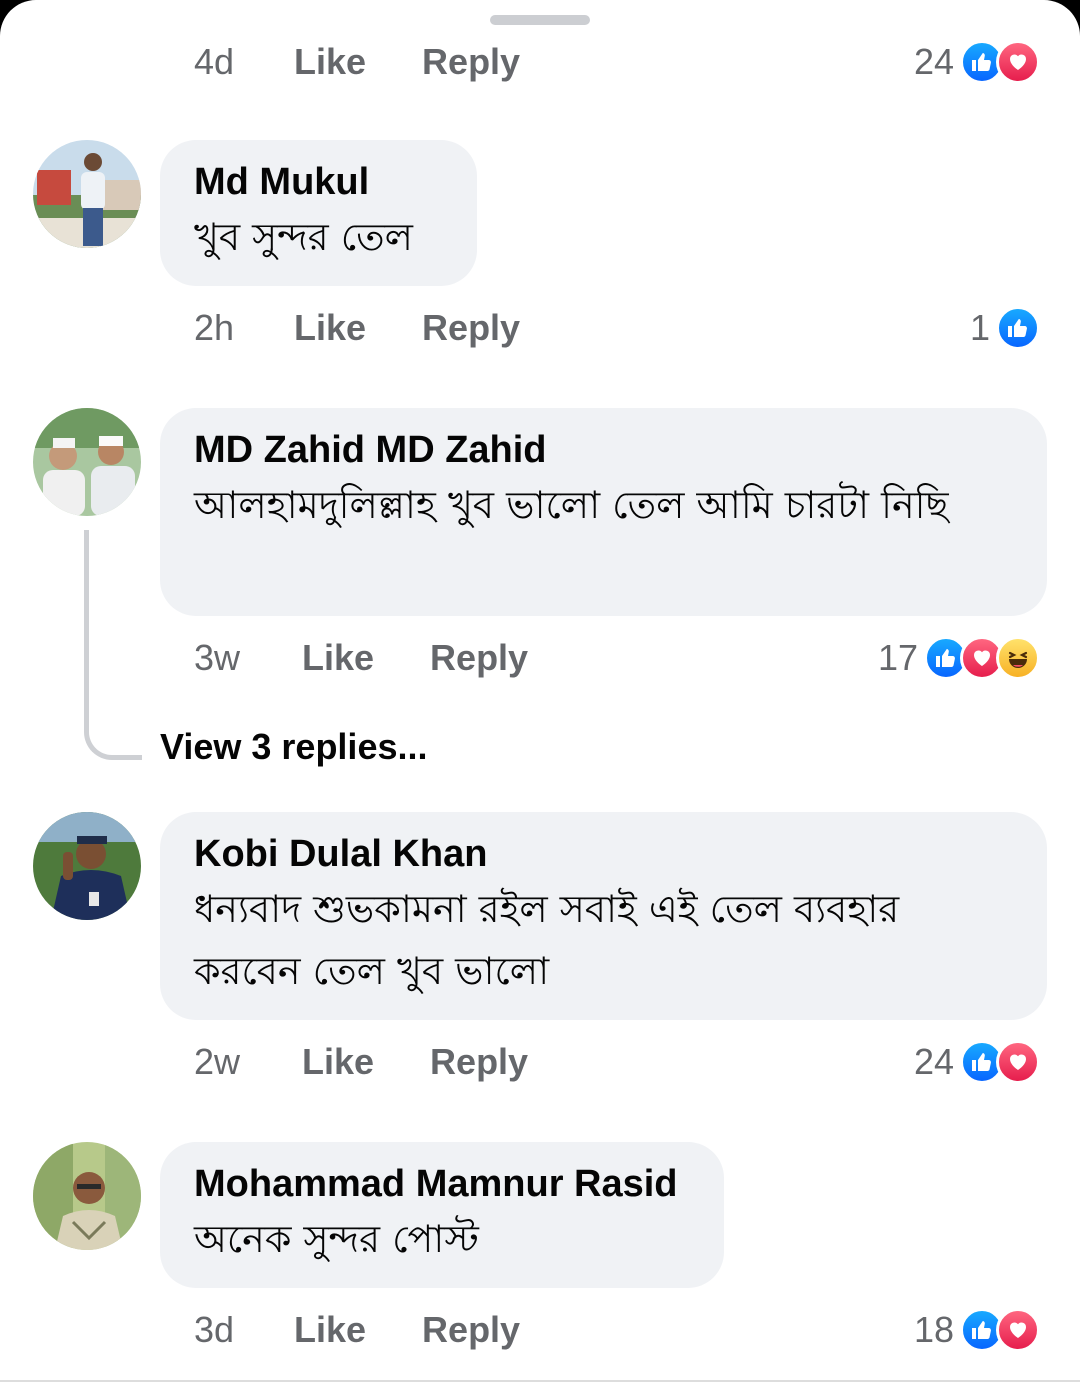 This screenshot has height=1385, width=1080. What do you see at coordinates (603, 450) in the screenshot?
I see `comment-author: MD Zahid MD Zahid` at bounding box center [603, 450].